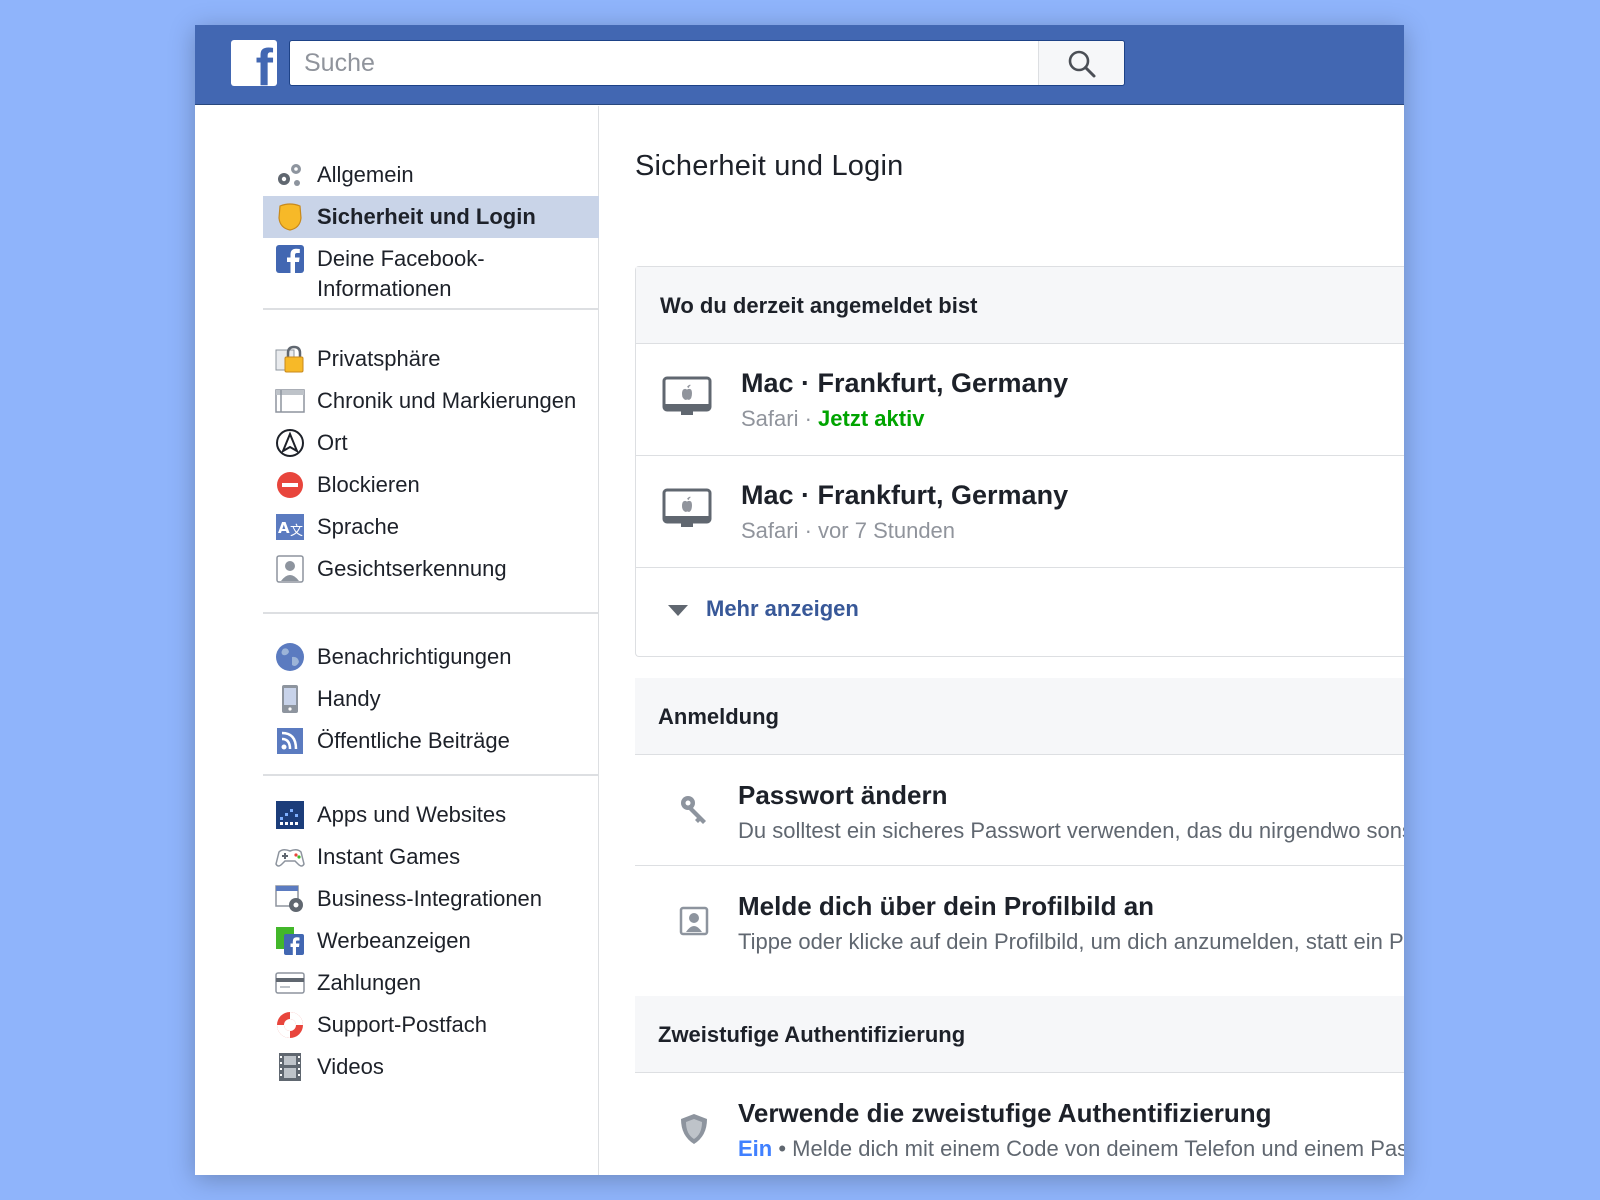  What do you see at coordinates (664, 63) in the screenshot?
I see `search-input` at bounding box center [664, 63].